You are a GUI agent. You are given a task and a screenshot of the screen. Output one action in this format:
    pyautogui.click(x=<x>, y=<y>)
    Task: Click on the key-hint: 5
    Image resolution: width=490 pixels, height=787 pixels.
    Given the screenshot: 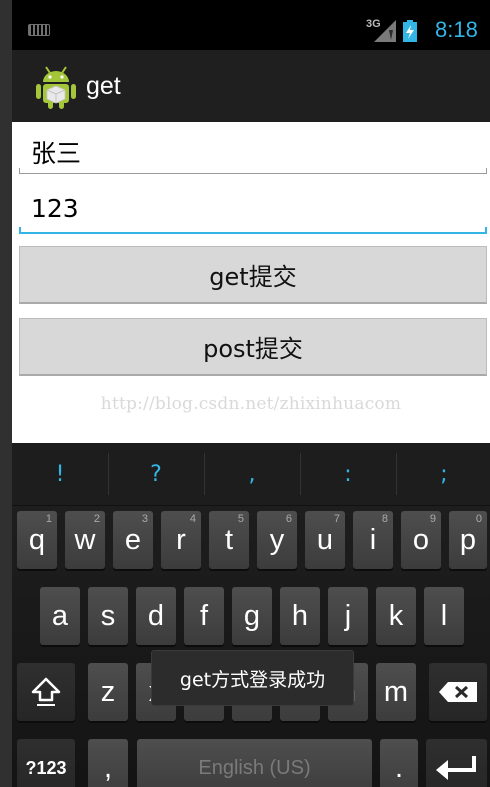 What is the action you would take?
    pyautogui.click(x=240, y=519)
    